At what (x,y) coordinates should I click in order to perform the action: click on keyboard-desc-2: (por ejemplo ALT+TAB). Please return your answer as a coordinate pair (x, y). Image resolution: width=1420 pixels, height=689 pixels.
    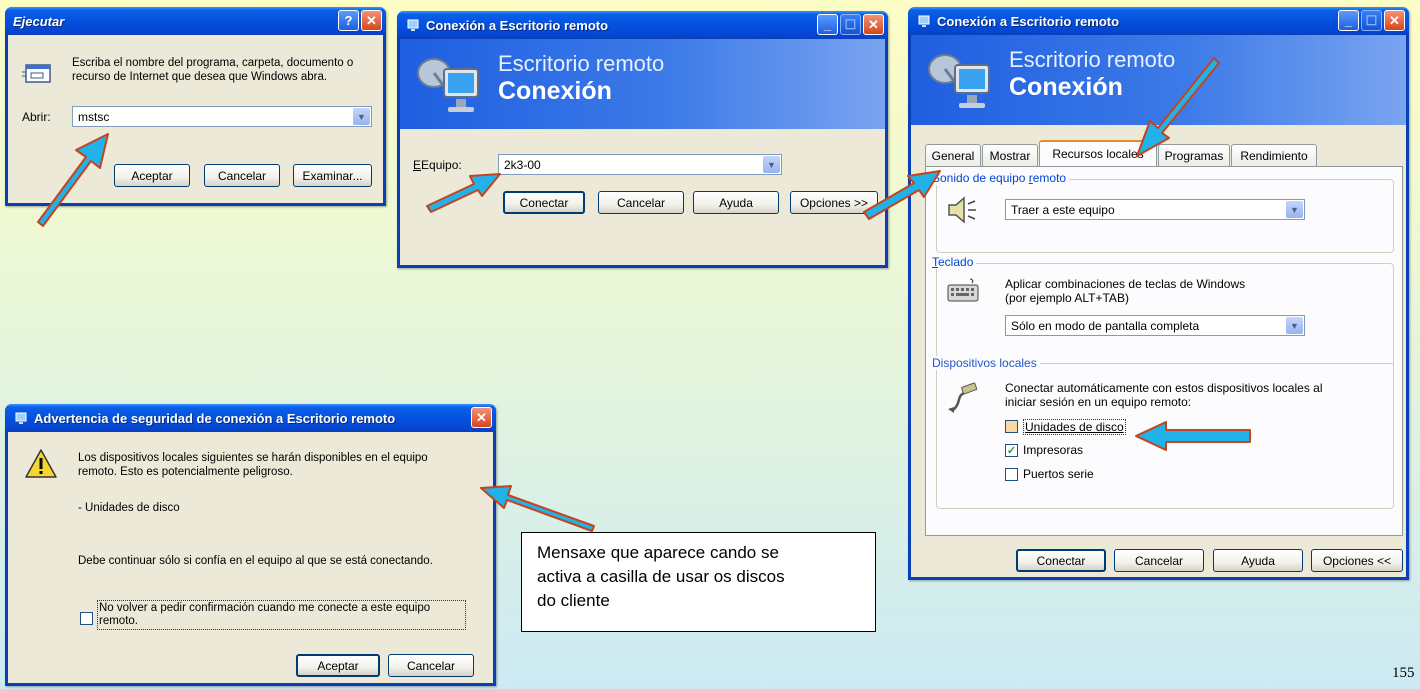
    Looking at the image, I should click on (1067, 298).